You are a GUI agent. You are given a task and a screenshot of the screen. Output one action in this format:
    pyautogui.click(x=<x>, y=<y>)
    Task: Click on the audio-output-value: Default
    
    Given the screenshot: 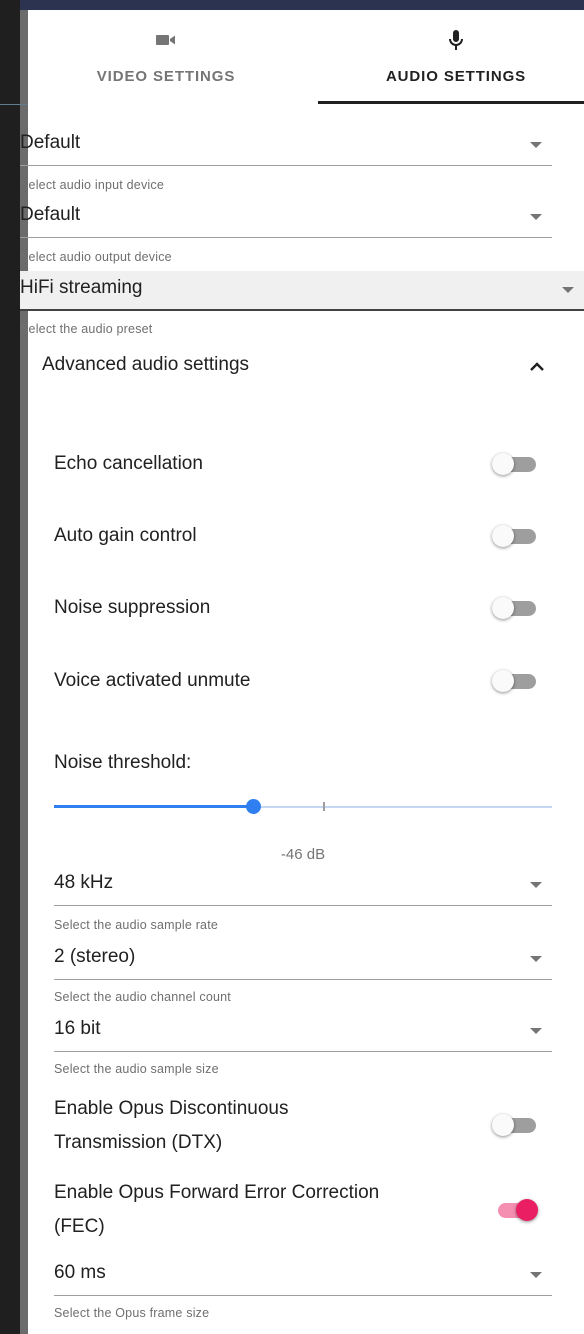 What is the action you would take?
    pyautogui.click(x=50, y=214)
    